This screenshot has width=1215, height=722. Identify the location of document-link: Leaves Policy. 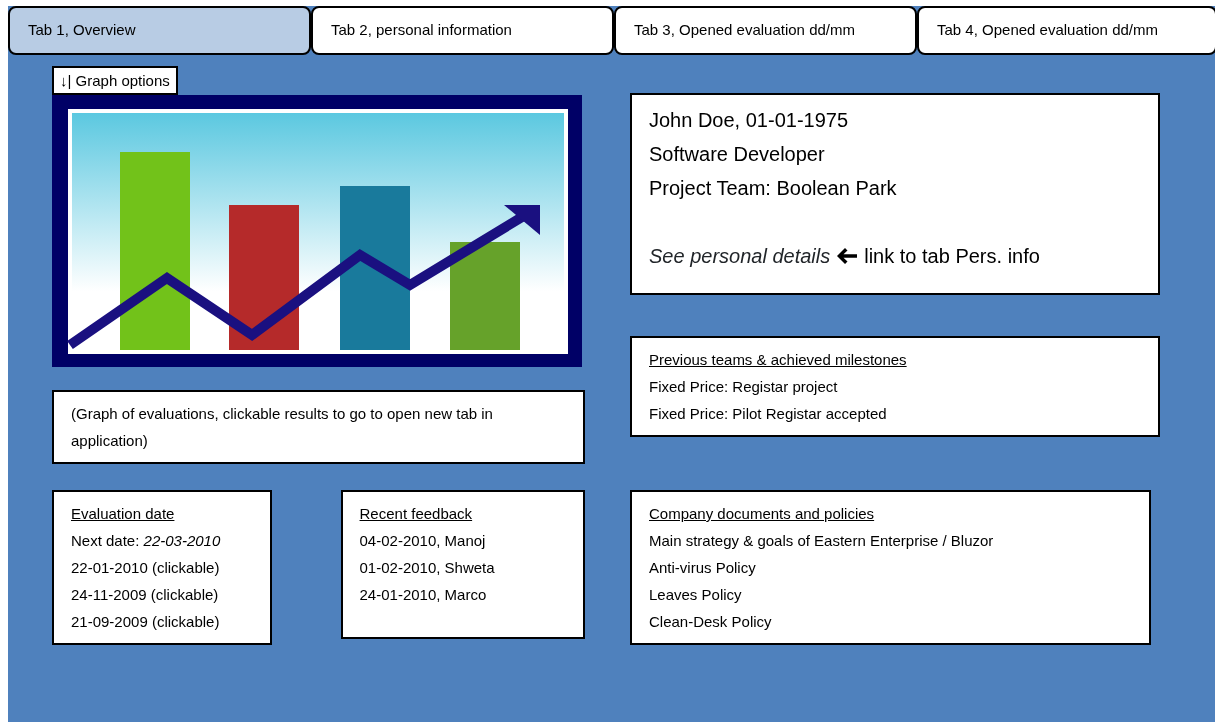
(890, 594).